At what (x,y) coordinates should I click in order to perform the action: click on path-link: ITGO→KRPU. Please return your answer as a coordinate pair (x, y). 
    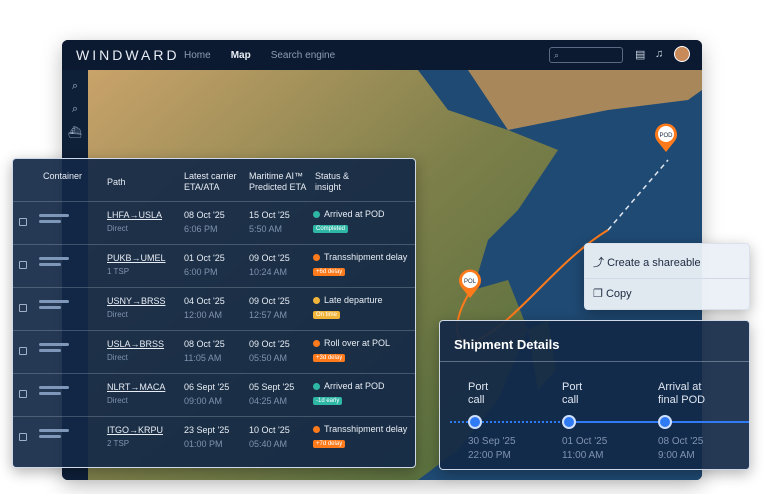
    Looking at the image, I should click on (135, 430).